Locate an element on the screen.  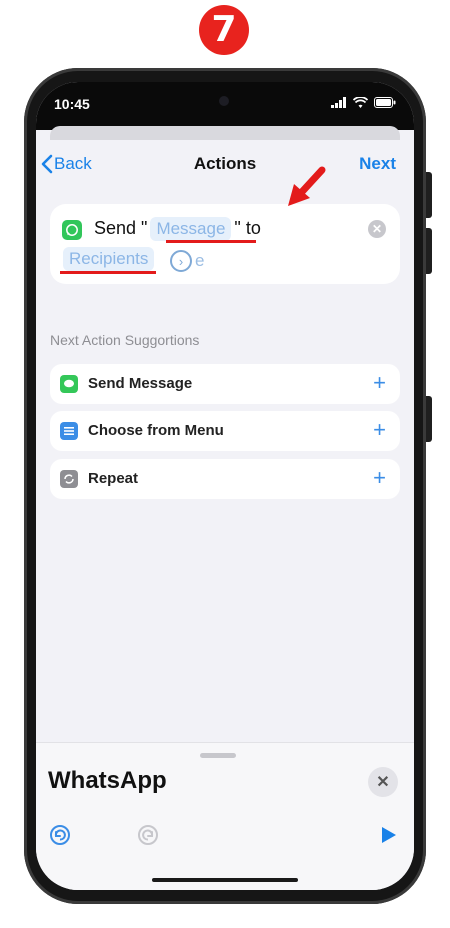
remove-action-button: ✕ is located at coordinates (377, 229).